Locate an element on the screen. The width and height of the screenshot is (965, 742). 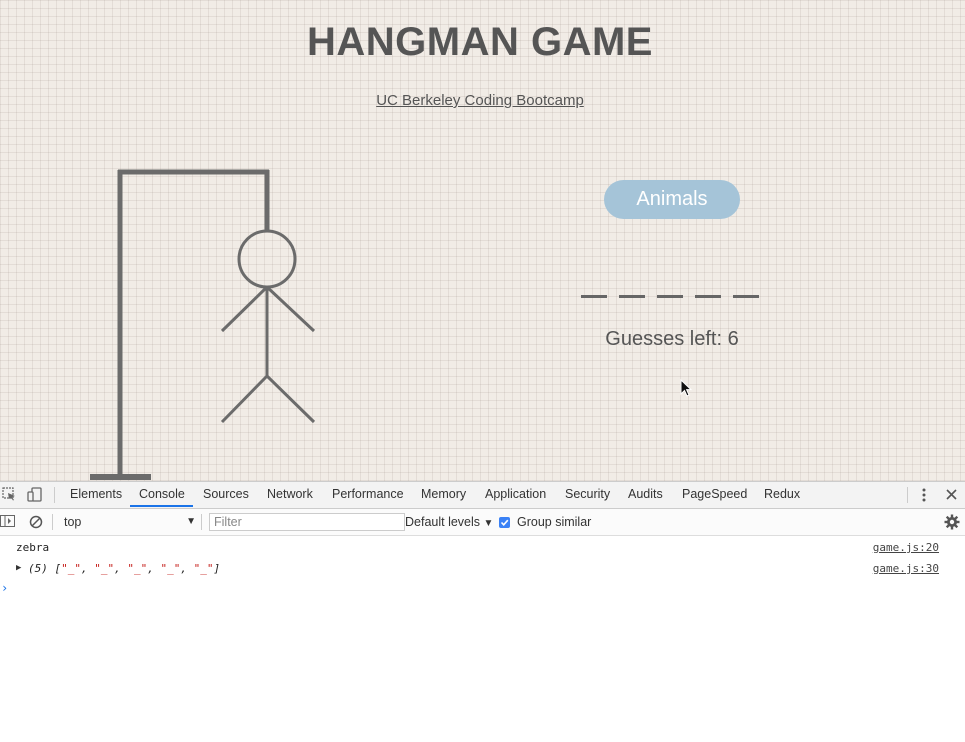
console-prompt-icon: › is located at coordinates (4, 588).